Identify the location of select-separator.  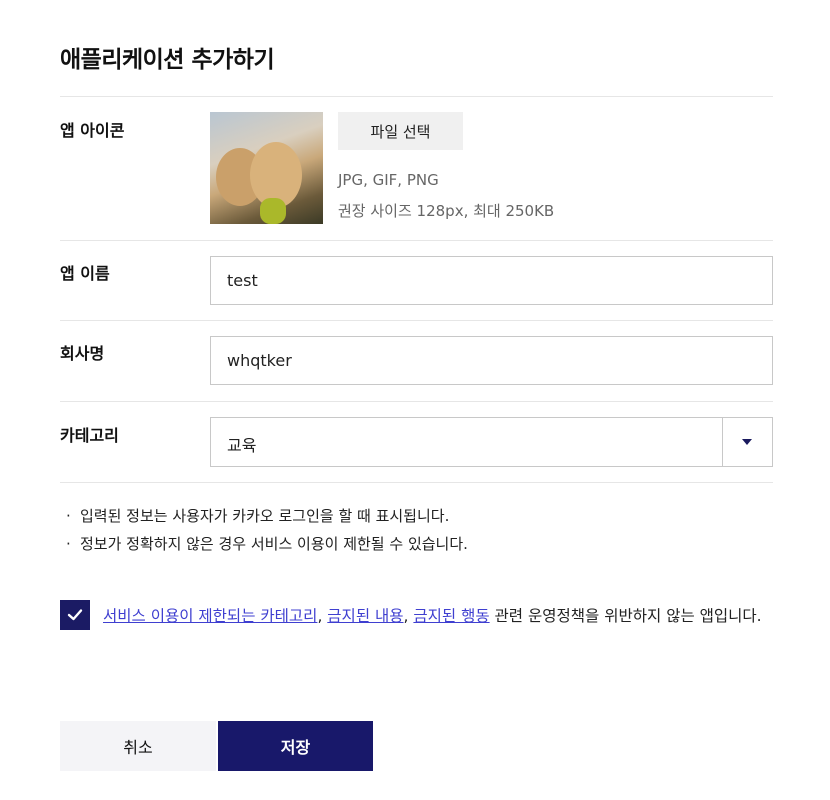
(722, 442).